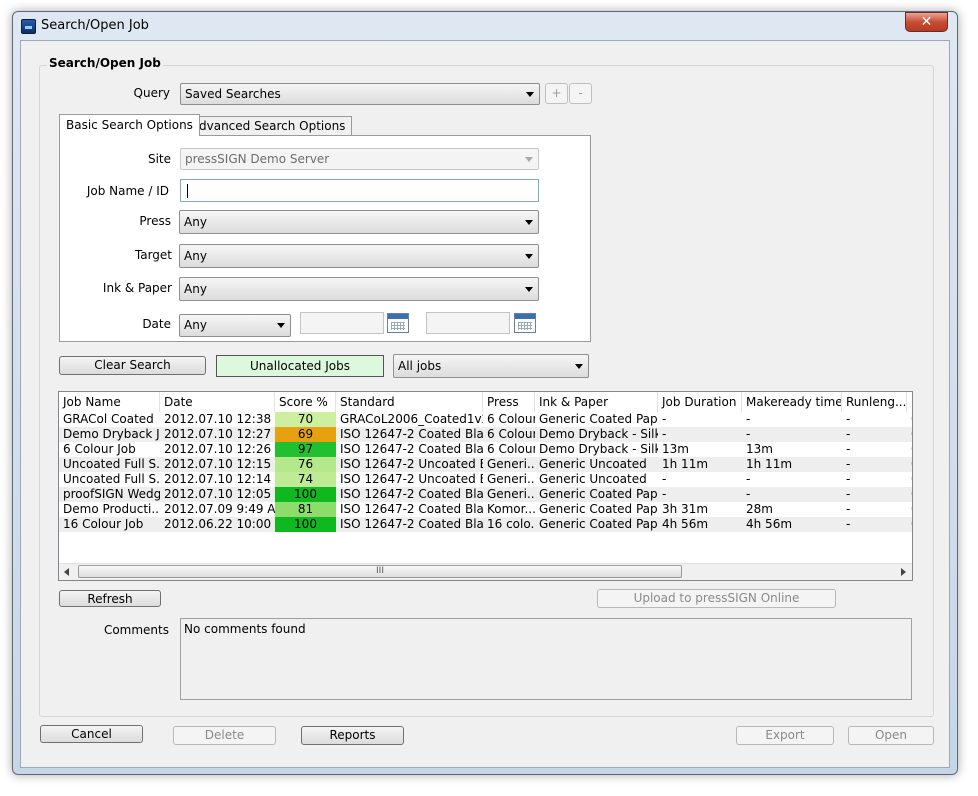 This screenshot has height=796, width=978. I want to click on upload-online-button: Upload to pressSIGN Online, so click(716, 598).